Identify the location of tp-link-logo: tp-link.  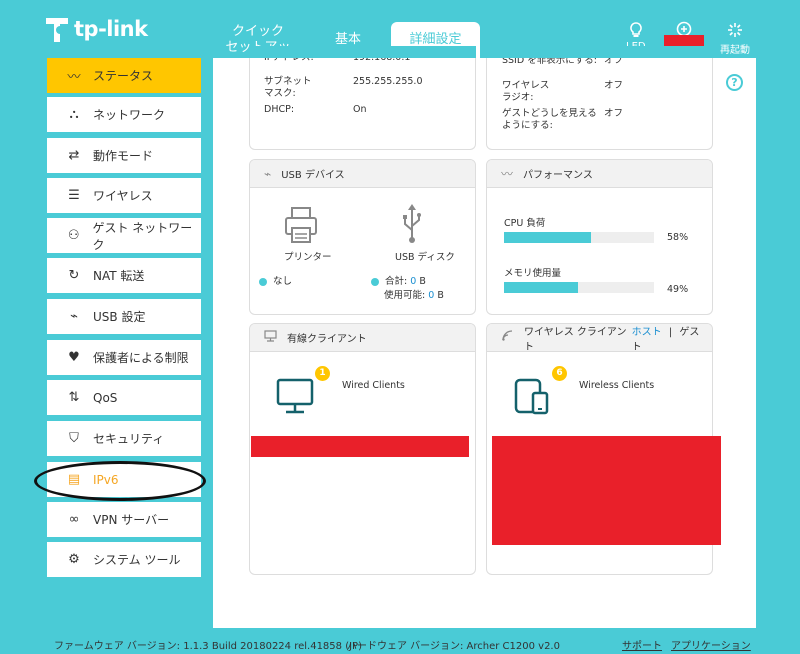
(96, 29).